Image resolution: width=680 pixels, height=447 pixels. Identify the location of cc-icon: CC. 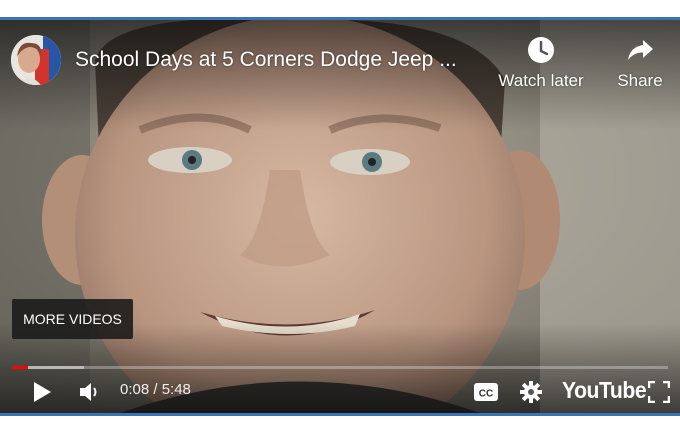
(486, 392).